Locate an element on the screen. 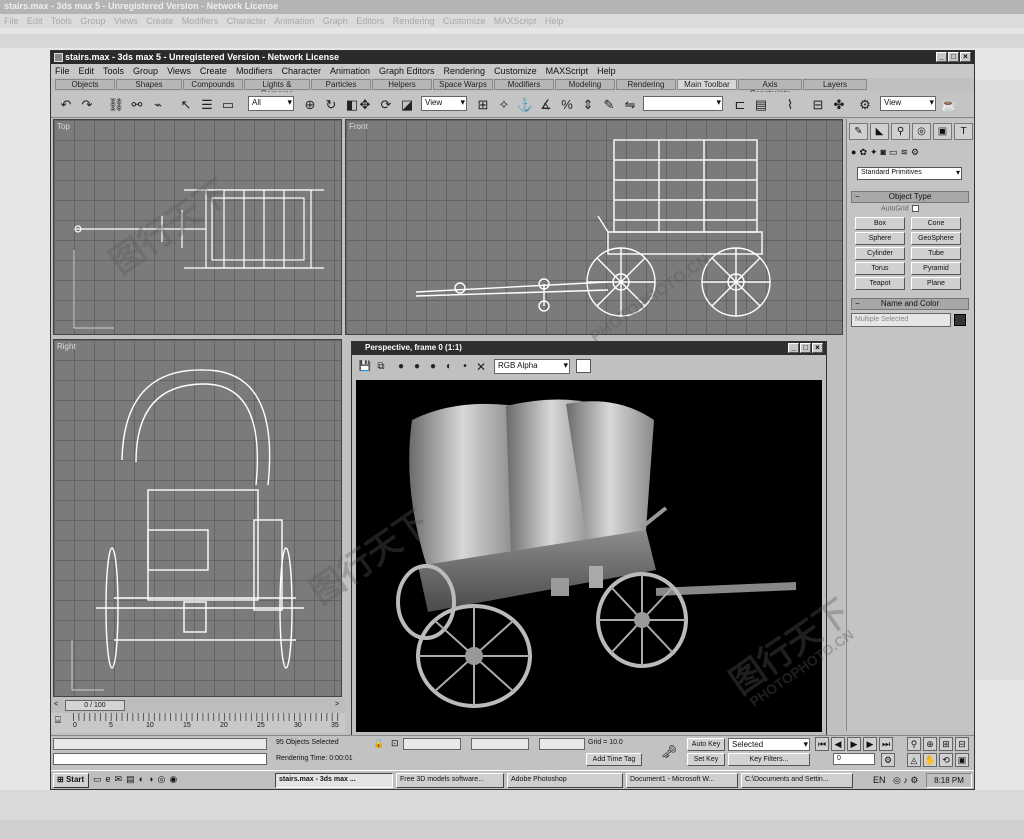 This screenshot has width=1024, height=839. teapot-button: Teapot is located at coordinates (880, 283).